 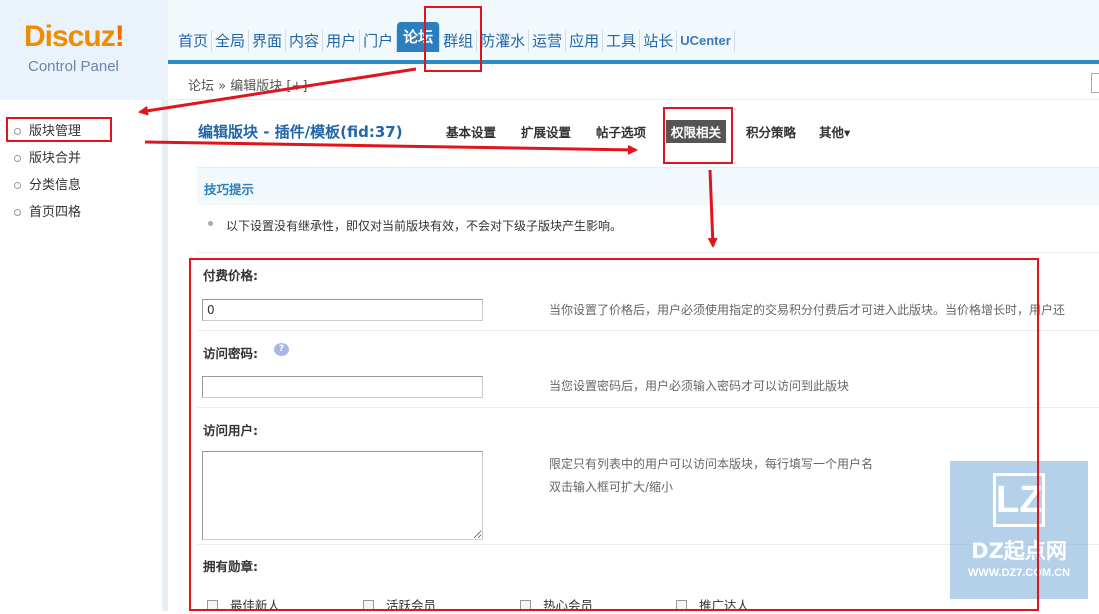 What do you see at coordinates (712, 208) in the screenshot?
I see `arrow-to-fields` at bounding box center [712, 208].